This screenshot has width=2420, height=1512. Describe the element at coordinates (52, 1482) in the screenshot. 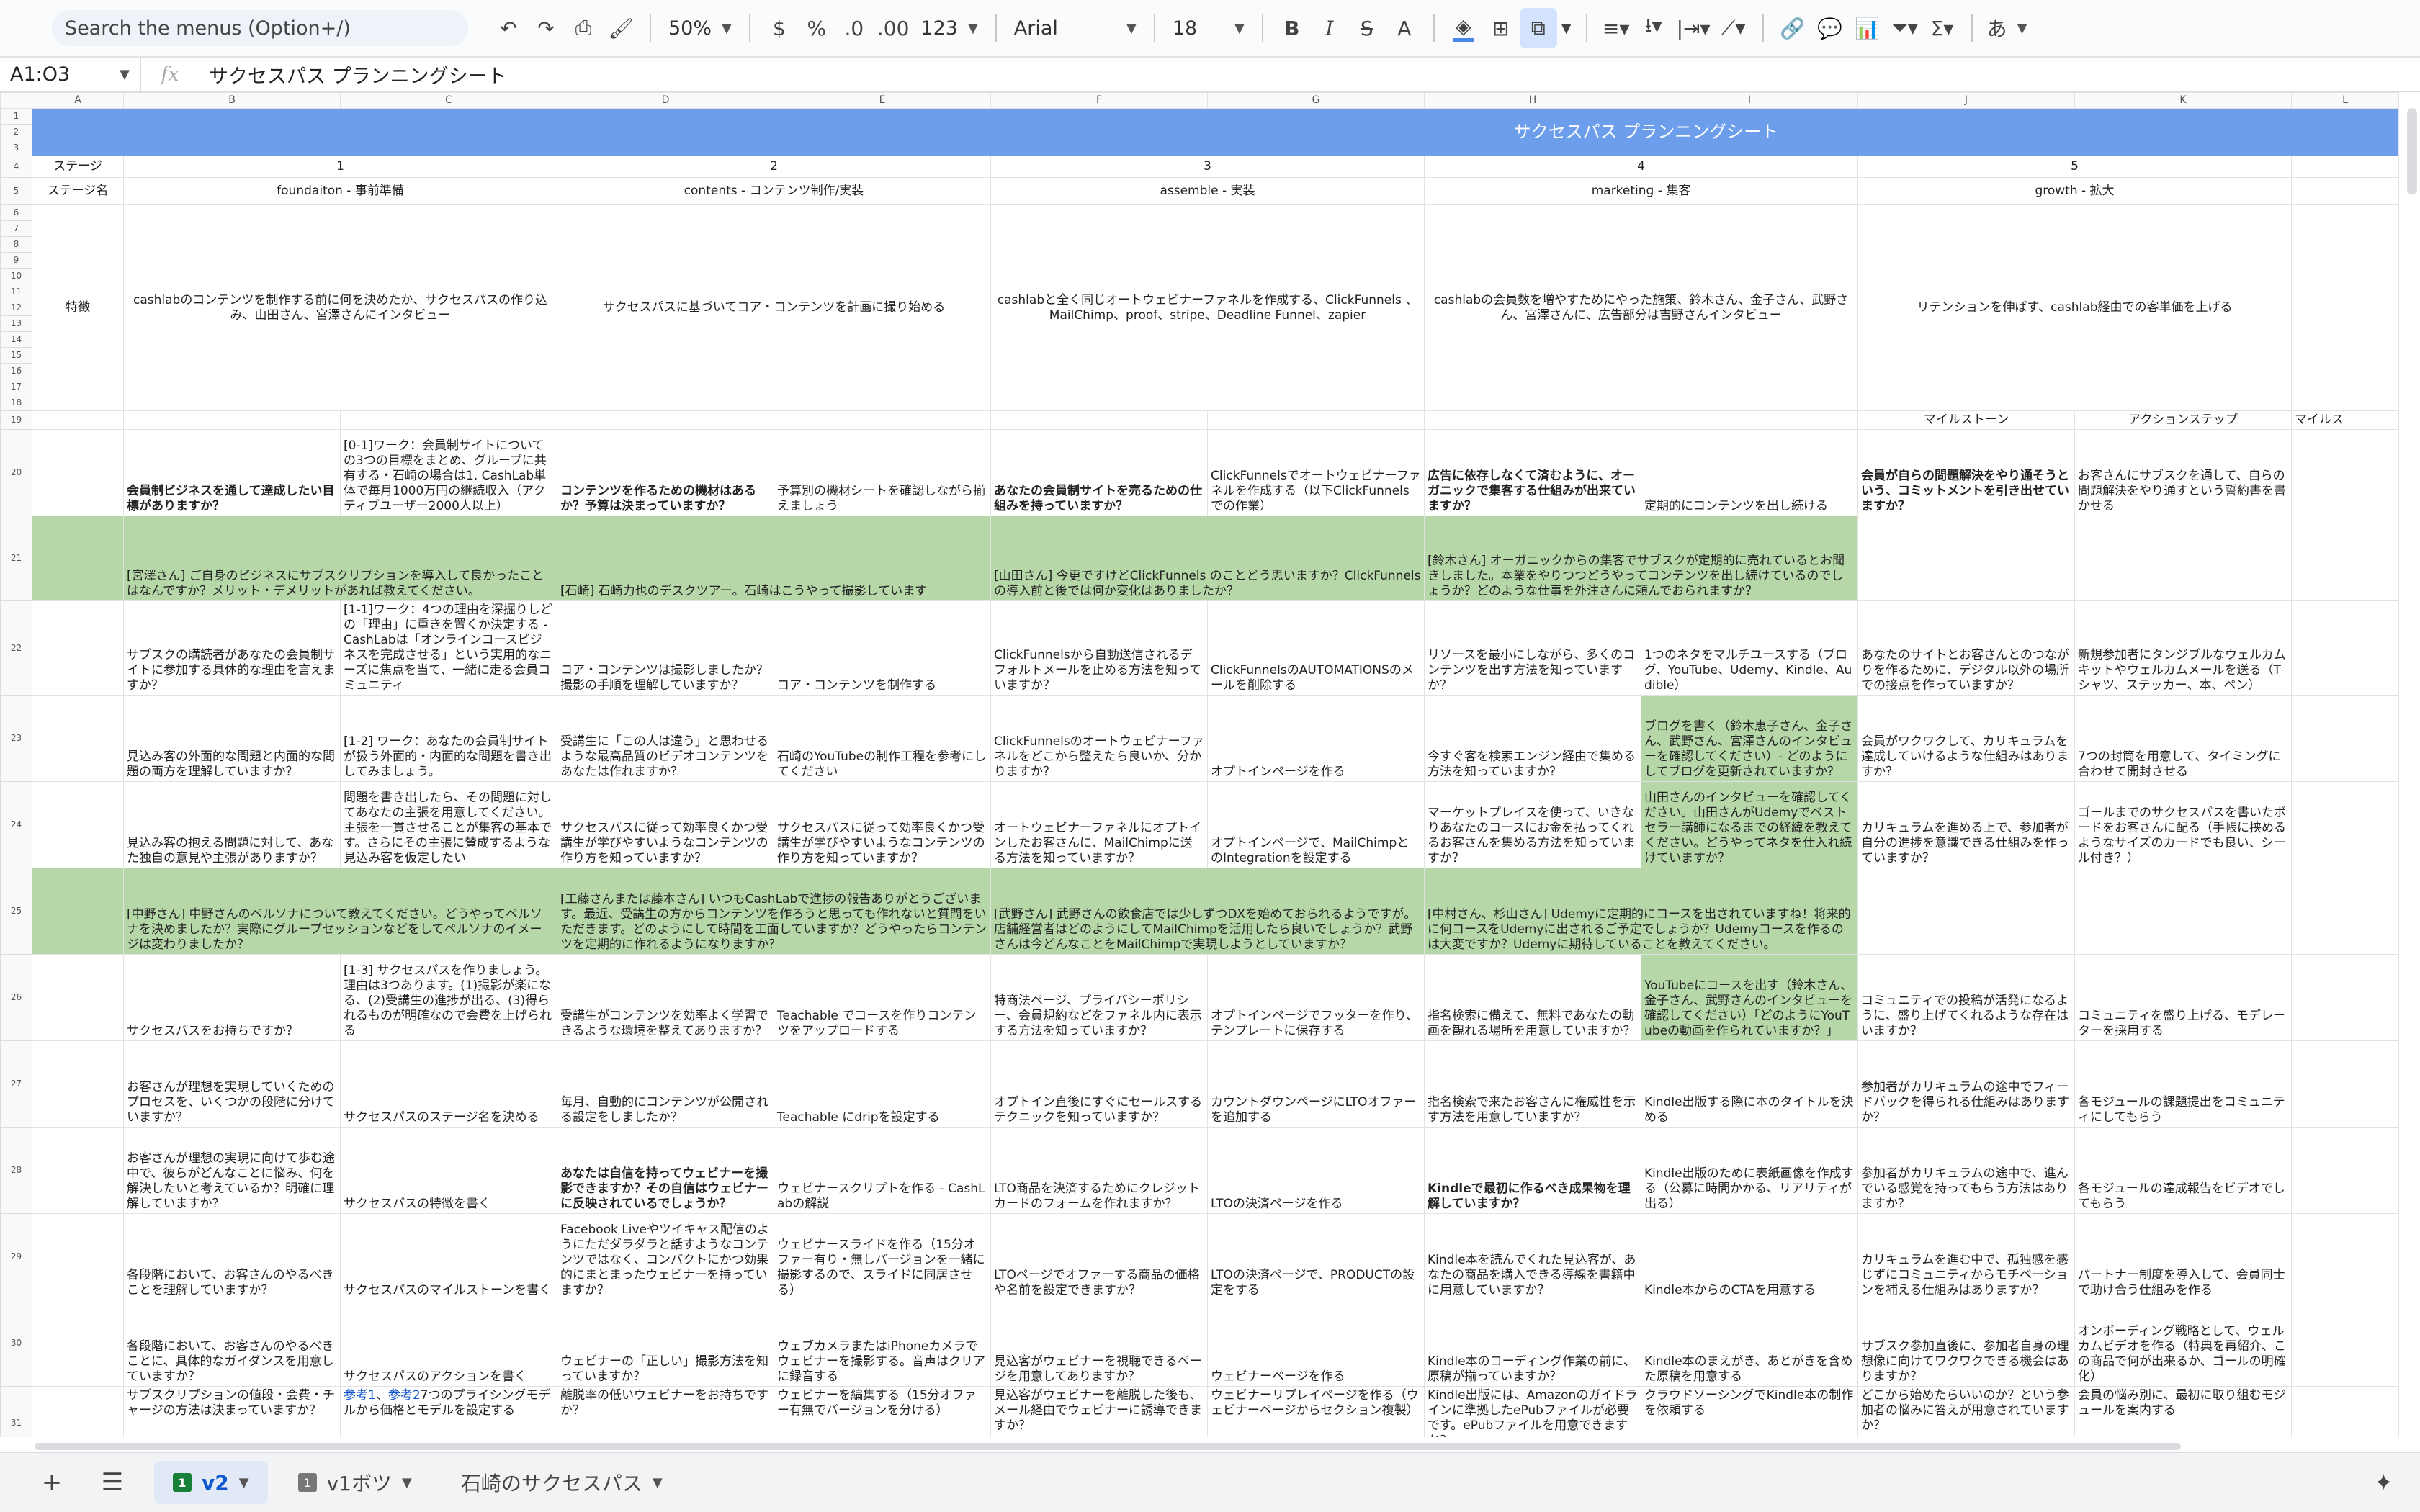

I see `add-sheet-icon: +` at that location.